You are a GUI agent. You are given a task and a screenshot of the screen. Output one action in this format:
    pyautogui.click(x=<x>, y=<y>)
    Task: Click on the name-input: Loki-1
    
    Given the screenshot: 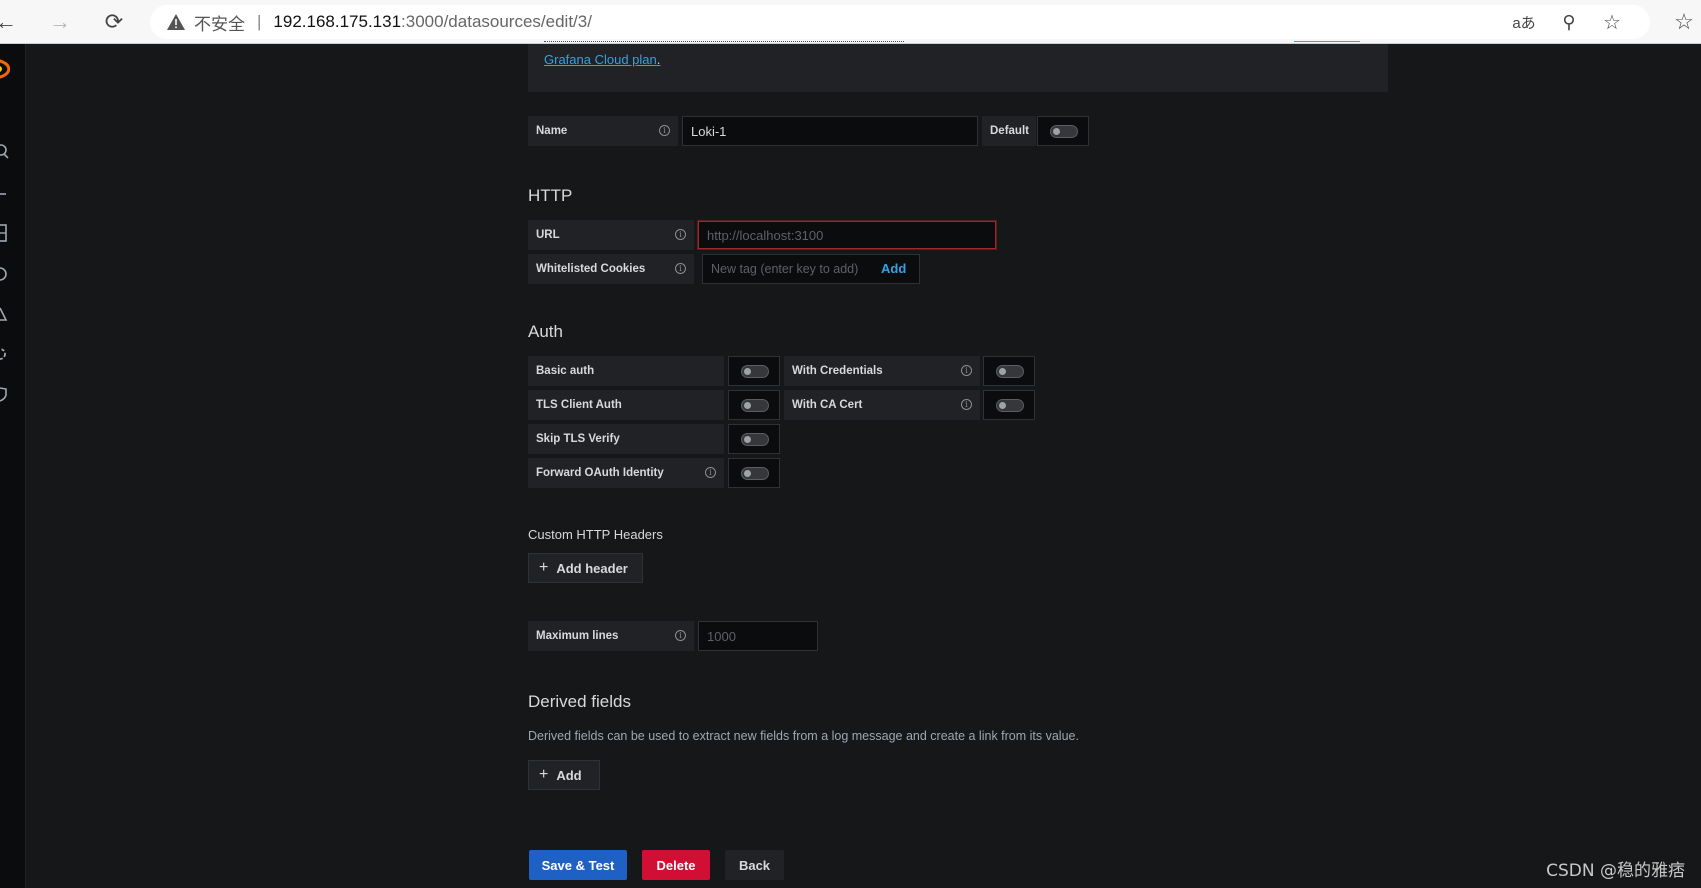 What is the action you would take?
    pyautogui.click(x=830, y=131)
    